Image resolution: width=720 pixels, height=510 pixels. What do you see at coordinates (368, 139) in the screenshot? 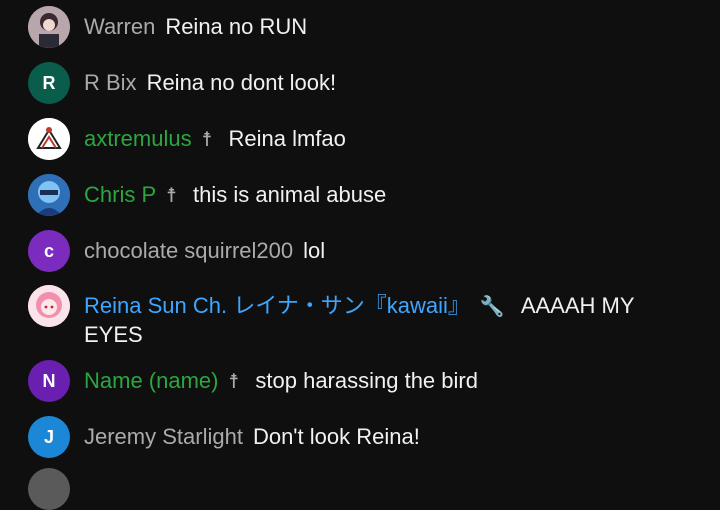
I see `chat-message: axtremulus ☨ Reina lmfao` at bounding box center [368, 139].